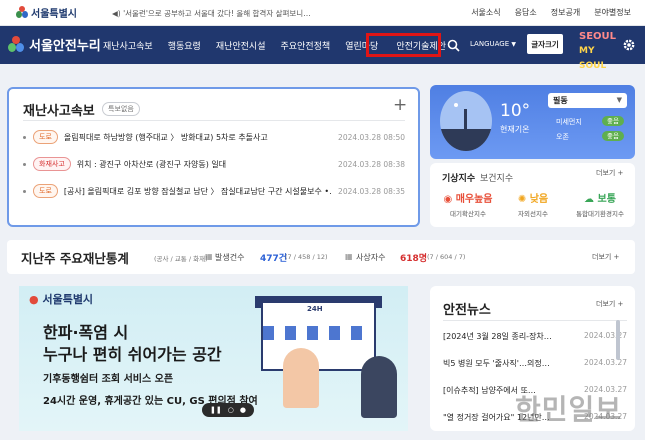  Describe the element at coordinates (301, 378) in the screenshot. I see `person-hot-illustration` at that location.